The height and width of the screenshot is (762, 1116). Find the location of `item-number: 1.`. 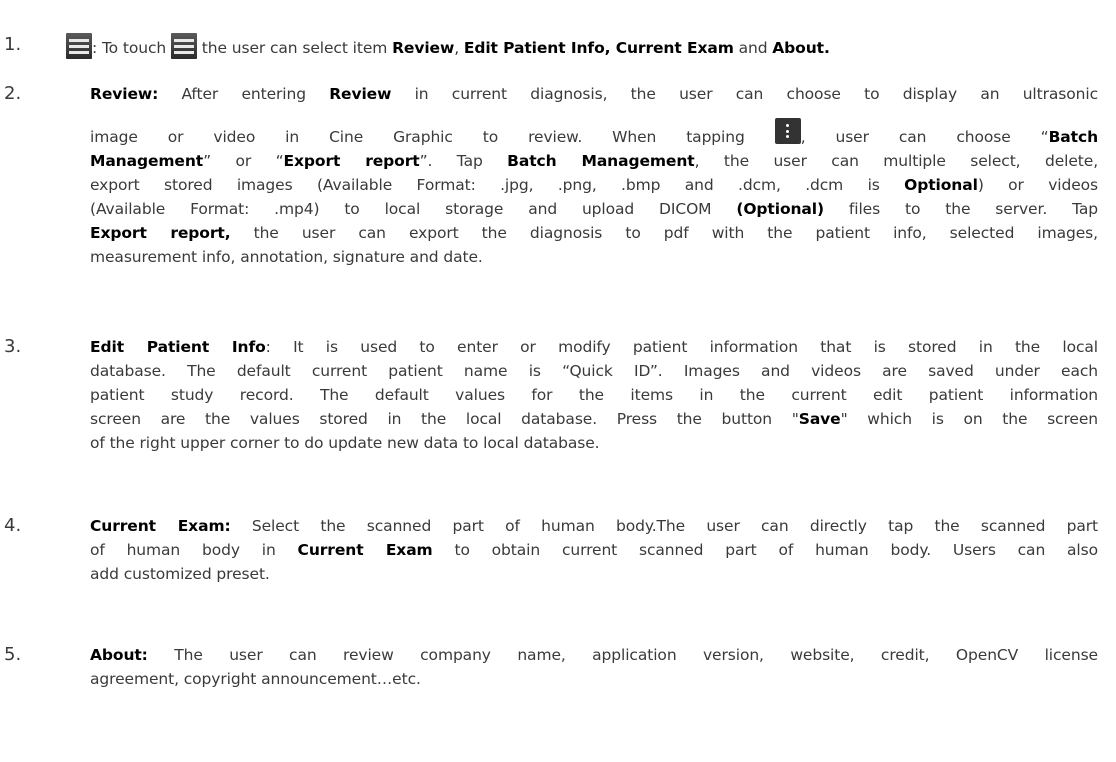

item-number: 1. is located at coordinates (13, 44).